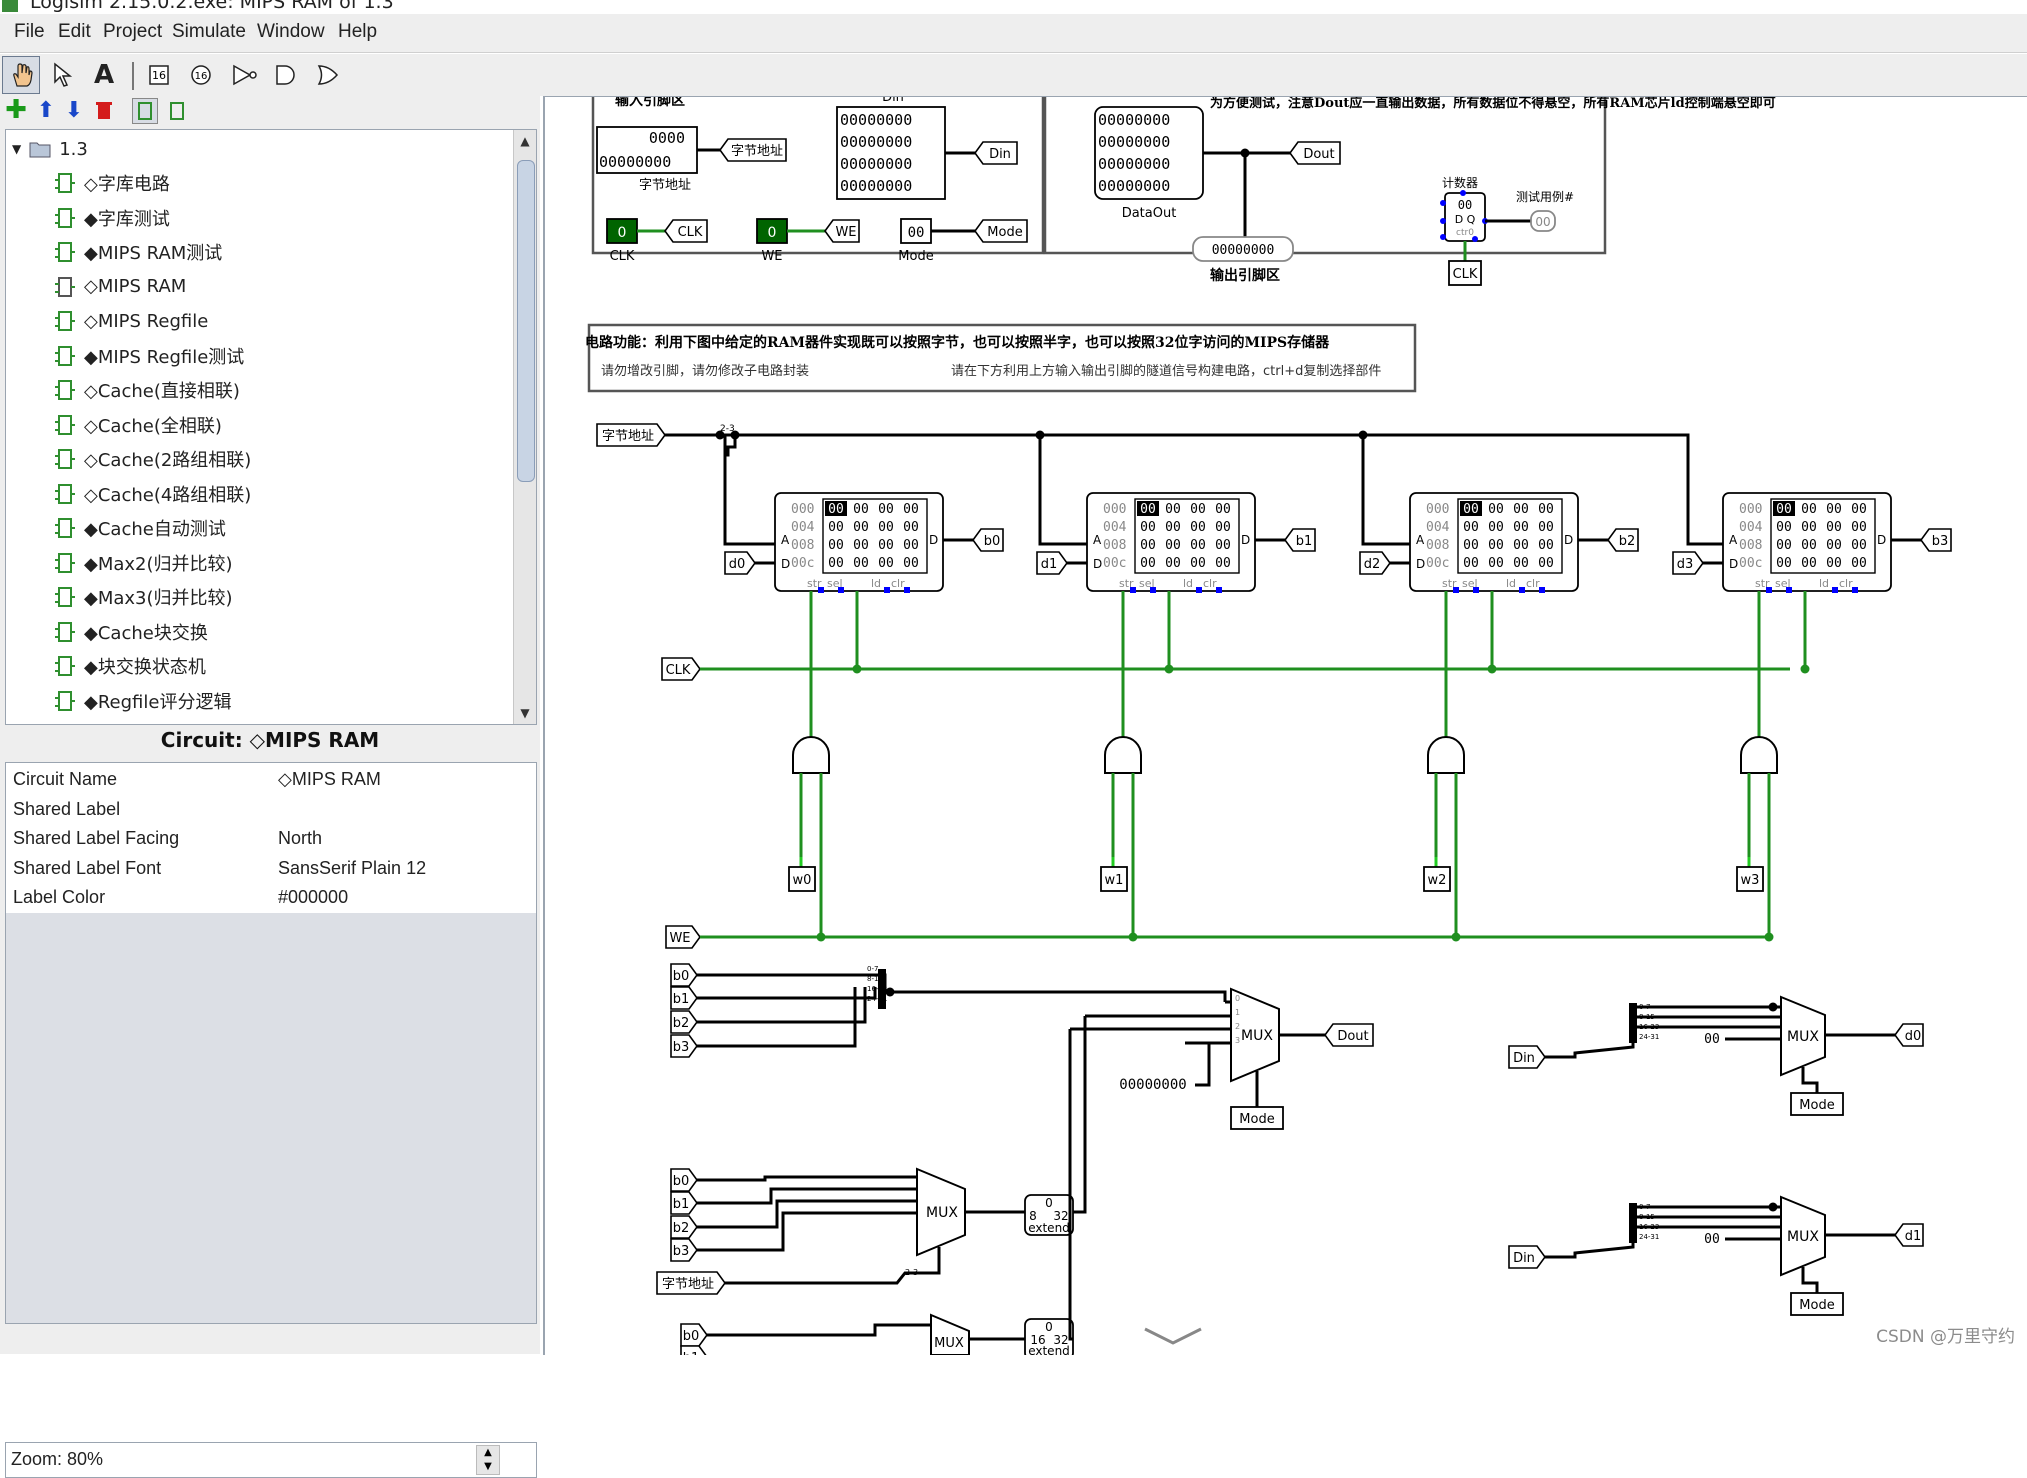 This screenshot has height=1478, width=2027. I want to click on menu-window: Window, so click(291, 32).